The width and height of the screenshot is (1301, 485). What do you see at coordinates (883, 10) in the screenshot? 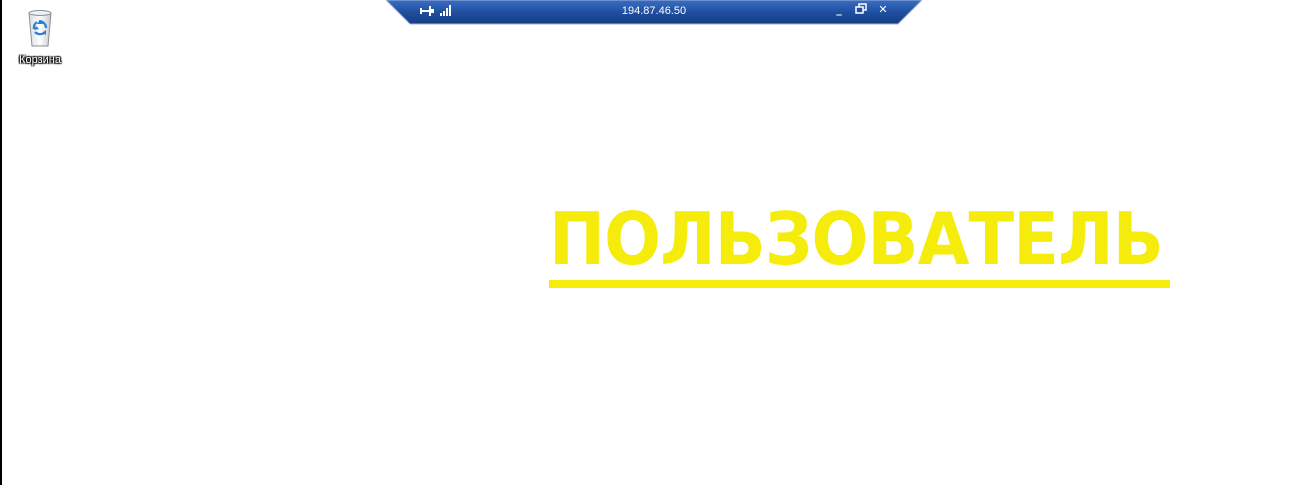
I see `close-icon: ✕` at bounding box center [883, 10].